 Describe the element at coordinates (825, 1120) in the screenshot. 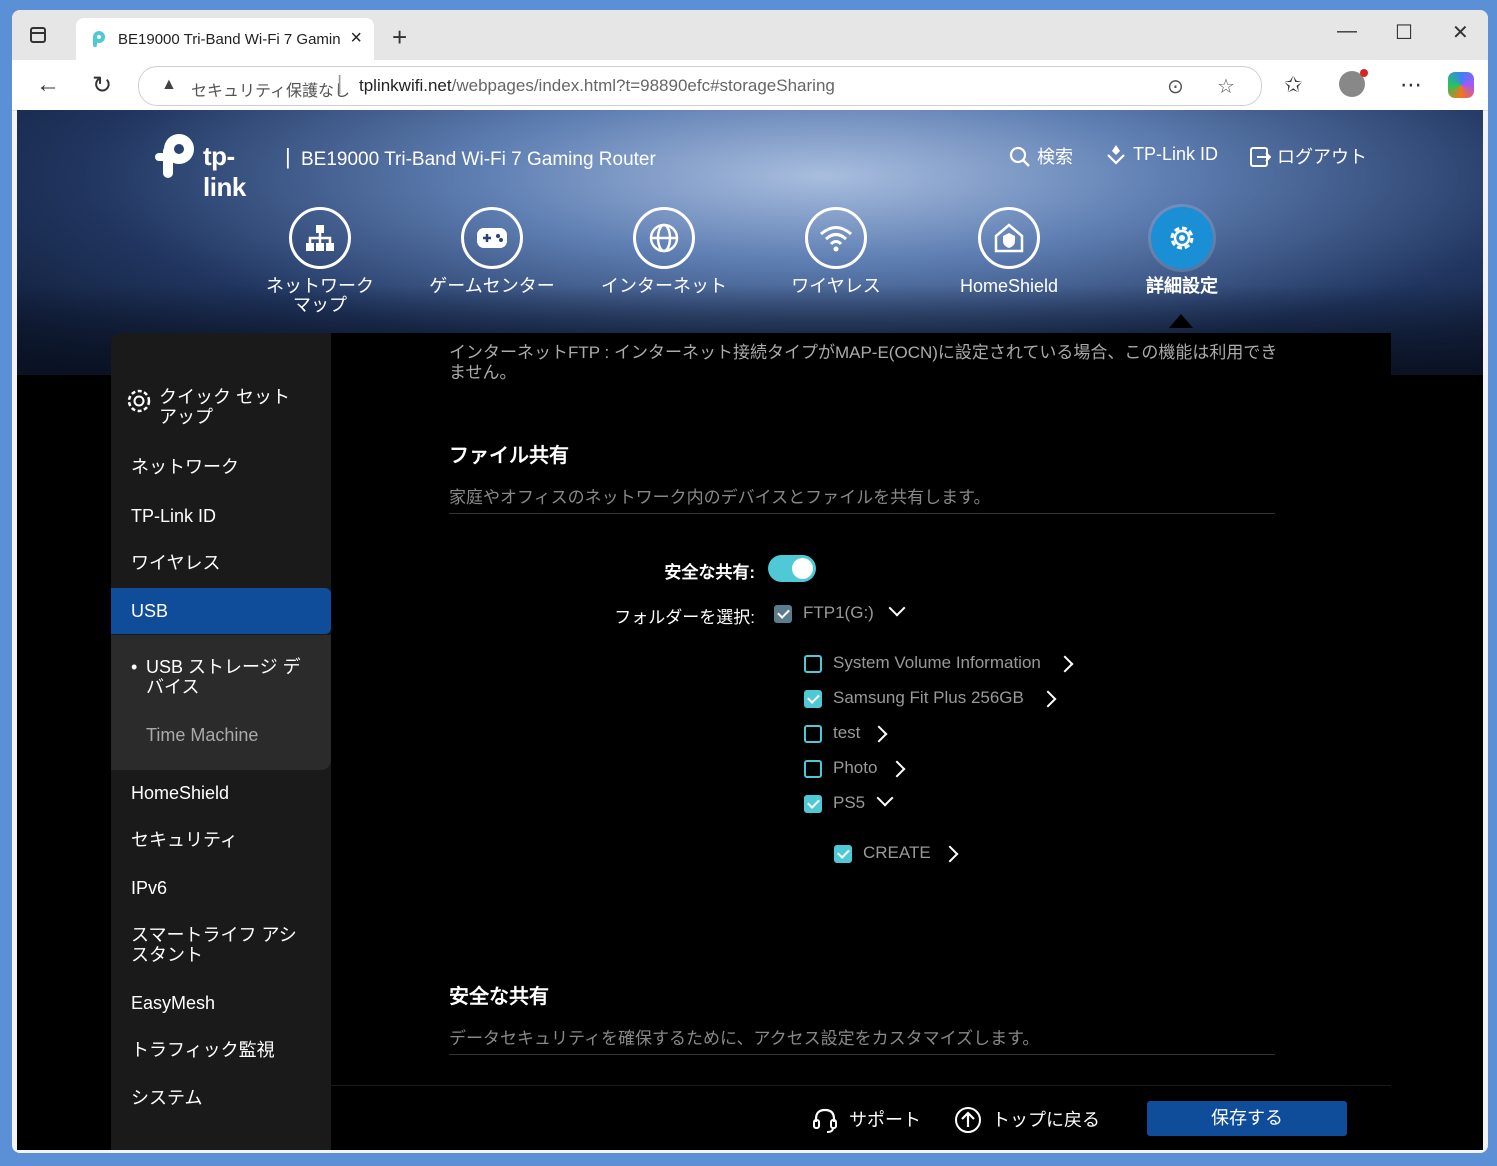

I see `headset-icon` at that location.